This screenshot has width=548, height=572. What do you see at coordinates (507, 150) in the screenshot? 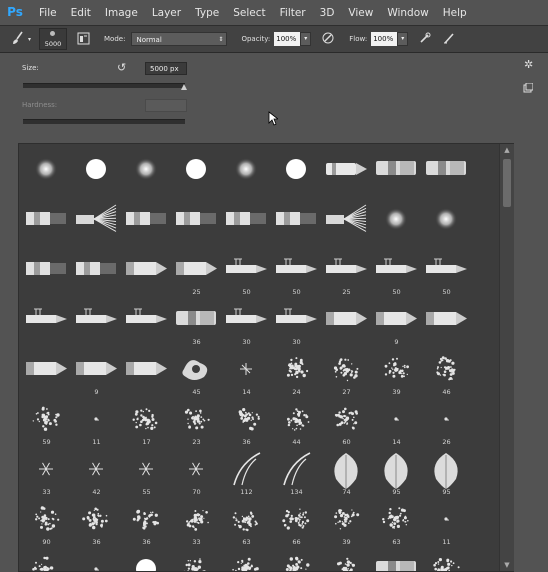
I see `scroll-up-icon: ▲` at bounding box center [507, 150].